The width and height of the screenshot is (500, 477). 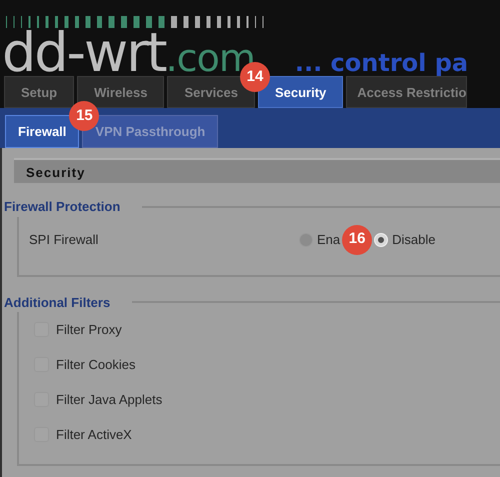 What do you see at coordinates (414, 239) in the screenshot?
I see `radio-label: Disable` at bounding box center [414, 239].